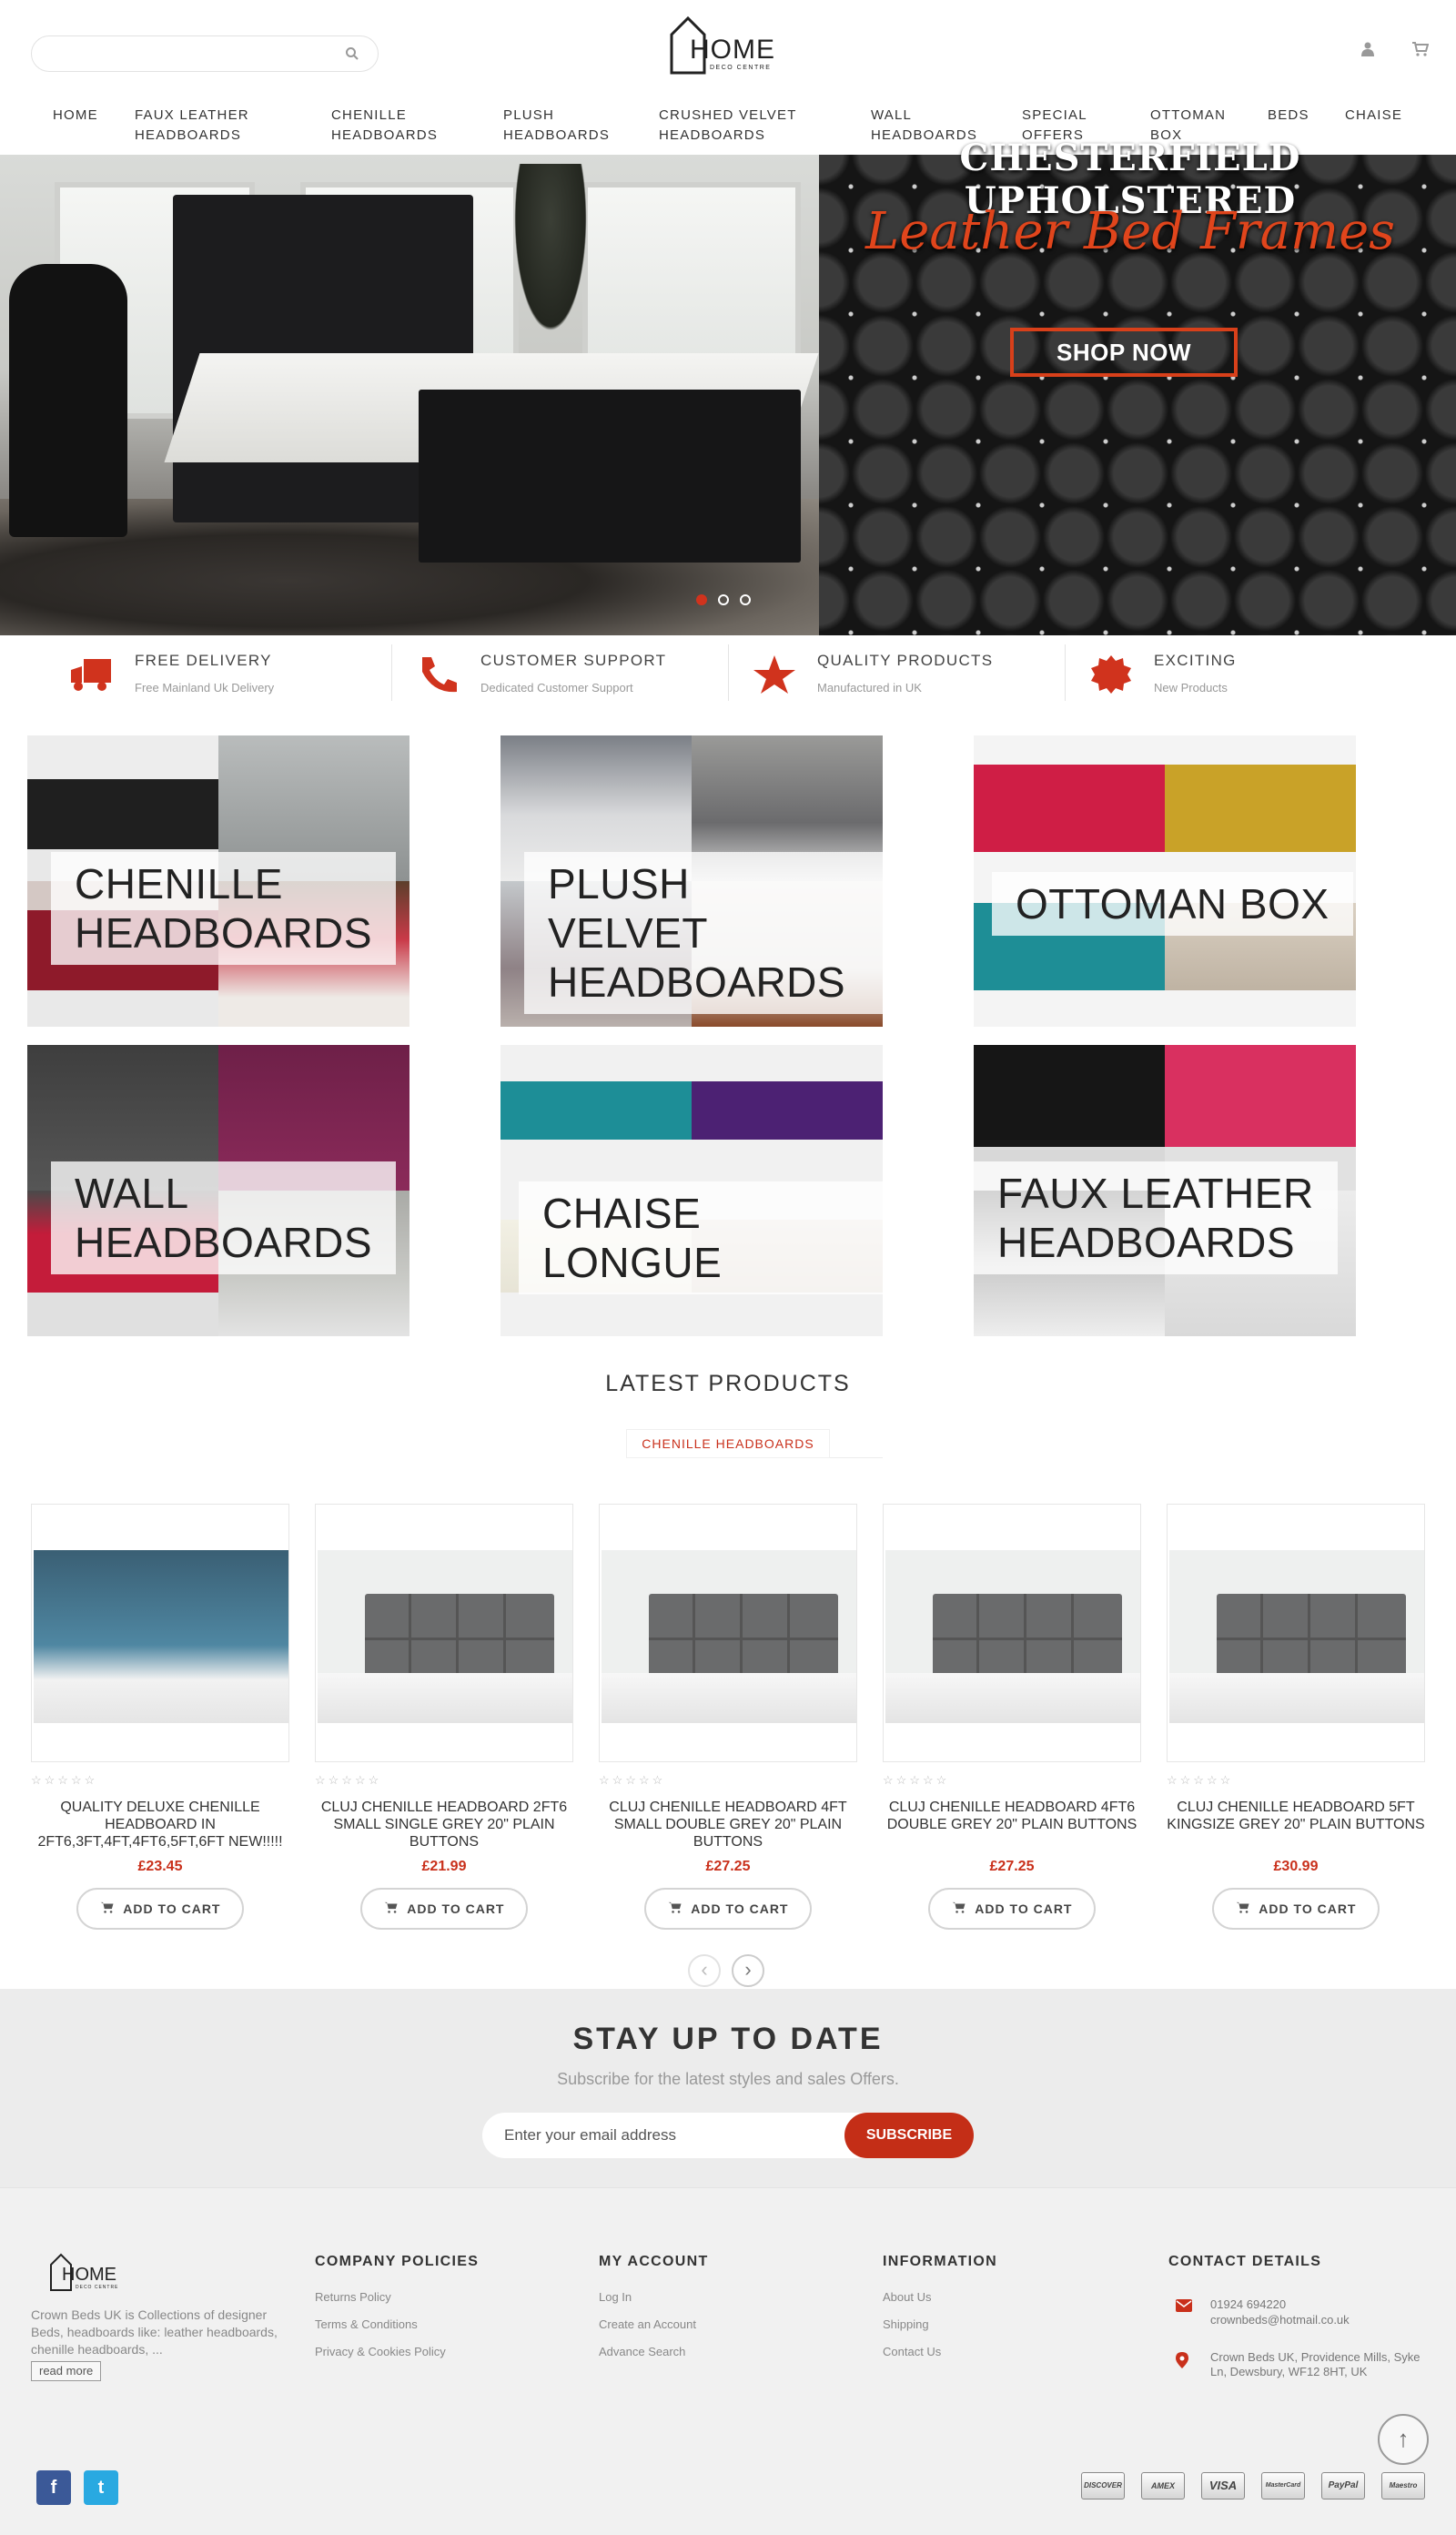 Image resolution: width=1456 pixels, height=2535 pixels. Describe the element at coordinates (562, 126) in the screenshot. I see `nav-plush-headboards: PLUSH HEADBOARDS` at that location.